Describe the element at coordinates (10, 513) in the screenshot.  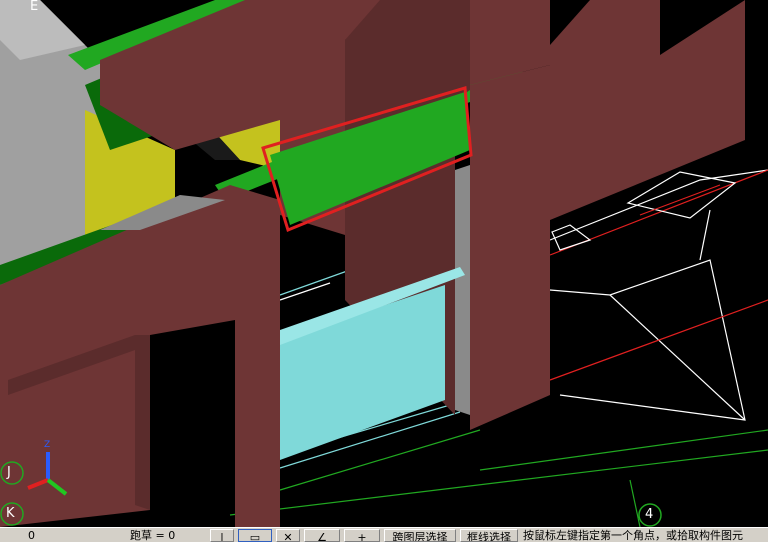
I see `grid-label-k: K` at that location.